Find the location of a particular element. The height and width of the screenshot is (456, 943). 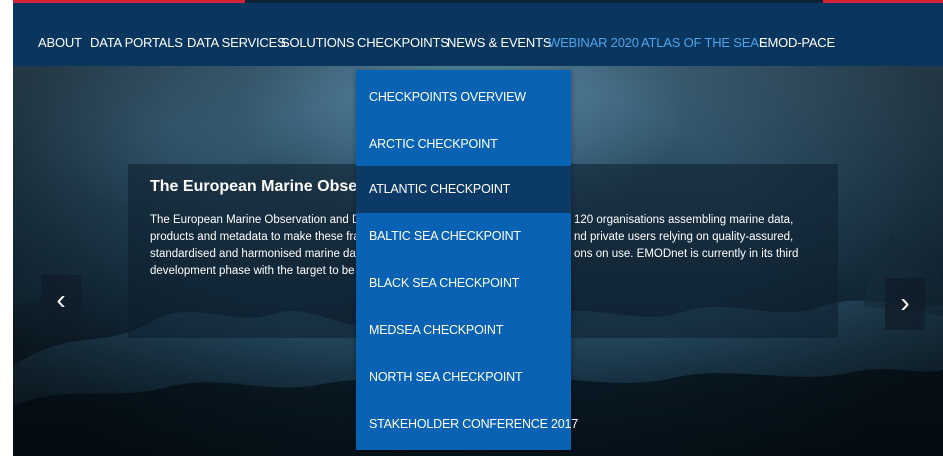

dropdown-item-checkpoints-overview: CHECKPOINTS OVERVIEW is located at coordinates (463, 97).